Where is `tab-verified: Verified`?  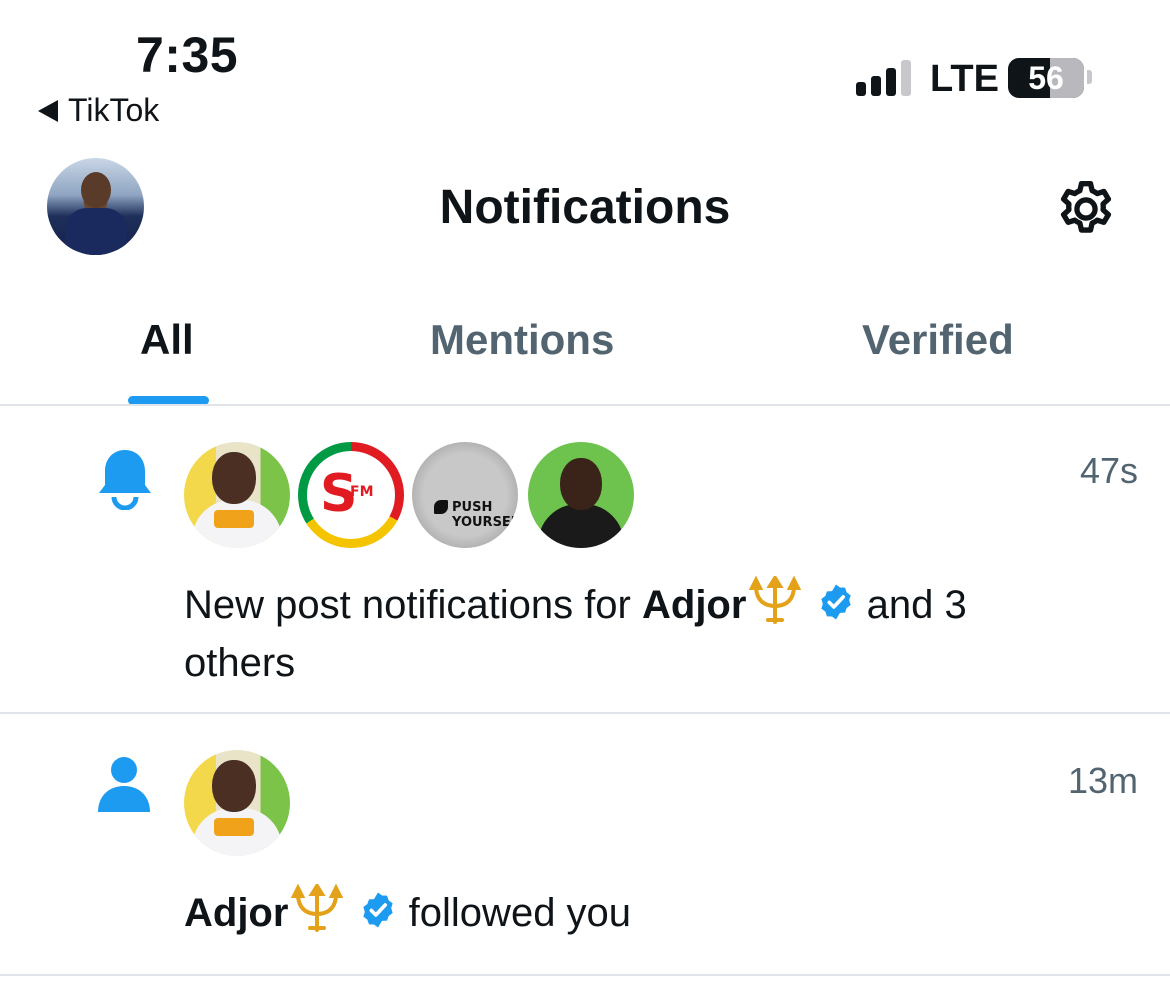
tab-verified: Verified is located at coordinates (938, 340).